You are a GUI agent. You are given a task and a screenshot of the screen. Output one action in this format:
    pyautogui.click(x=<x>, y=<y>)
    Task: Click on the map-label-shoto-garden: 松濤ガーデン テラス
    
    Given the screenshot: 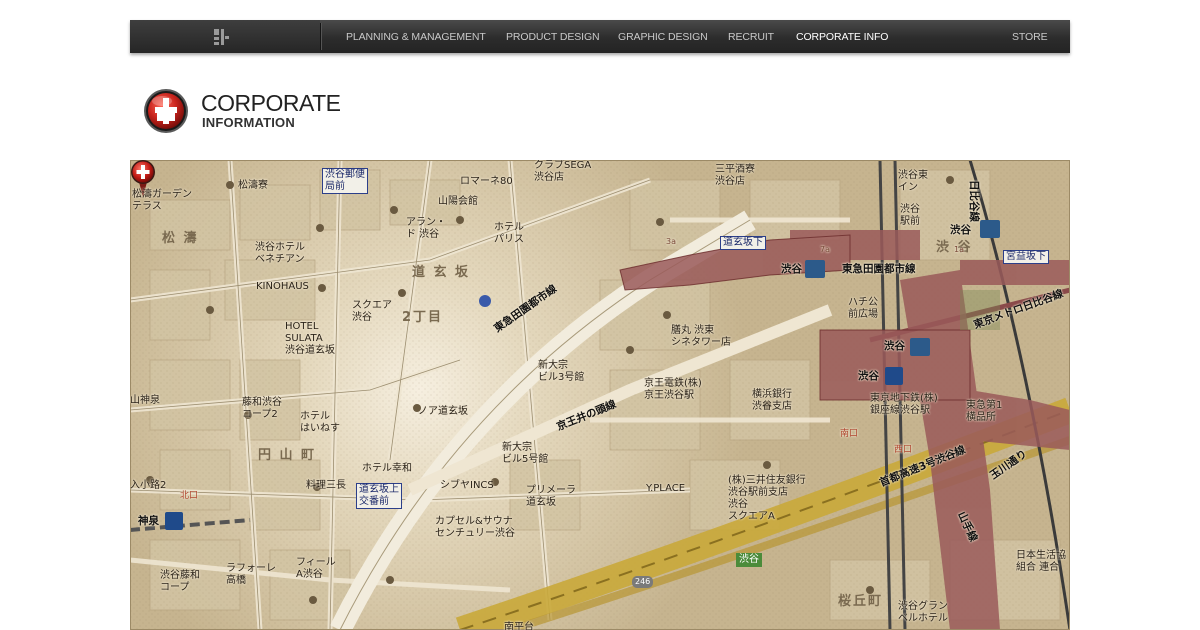 What is the action you would take?
    pyautogui.click(x=162, y=200)
    